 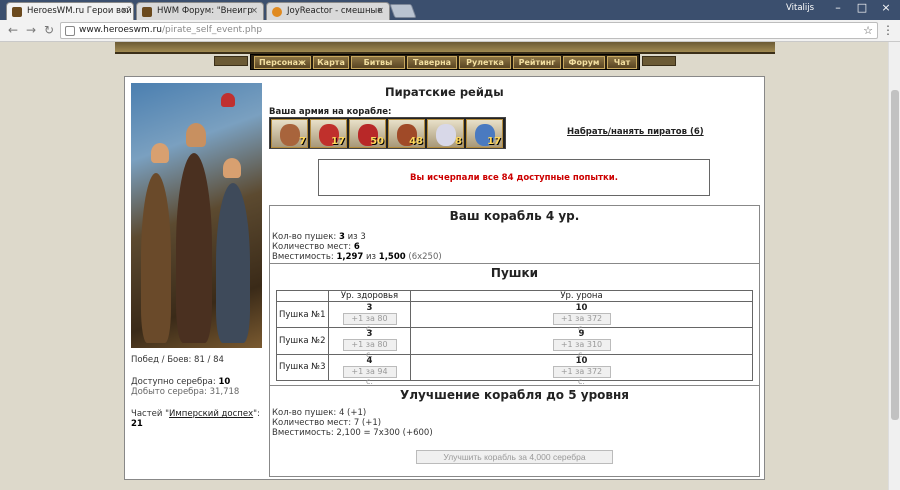 I want to click on tab-title: HeroesWM.ru Герои вой, so click(x=79, y=11).